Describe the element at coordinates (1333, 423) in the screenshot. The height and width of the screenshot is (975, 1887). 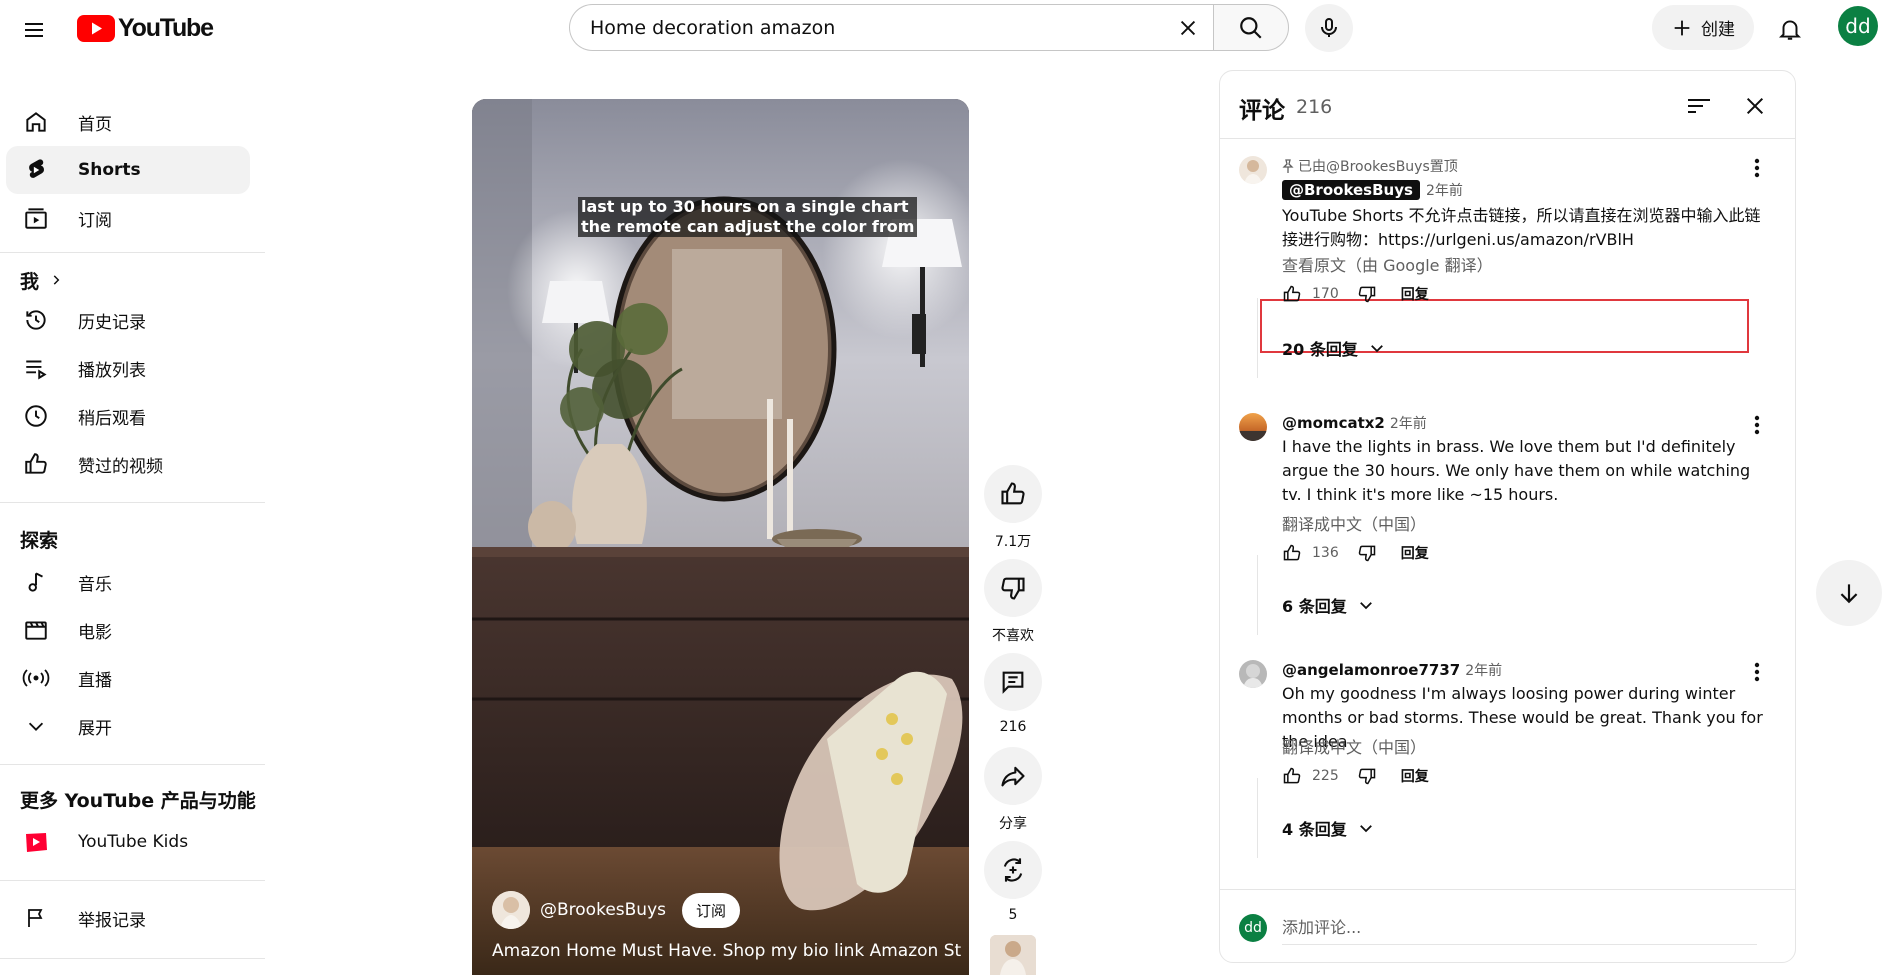
I see `comment-author: @momcatx2` at that location.